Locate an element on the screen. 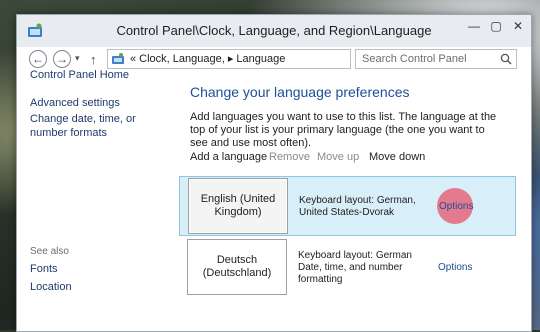 This screenshot has width=540, height=332. control-panel-icon is located at coordinates (118, 58).